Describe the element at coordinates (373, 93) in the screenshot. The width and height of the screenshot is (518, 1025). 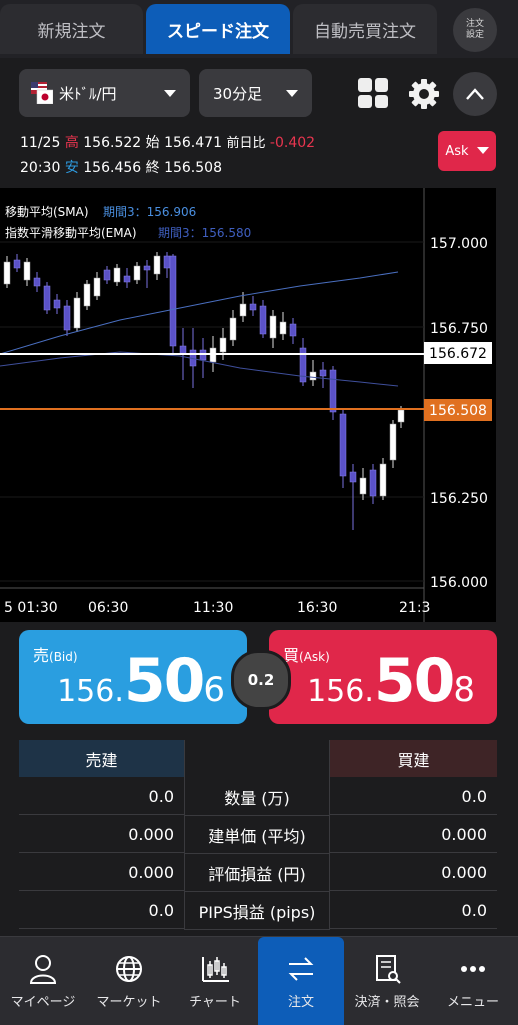
I see `layout-grid-icon` at that location.